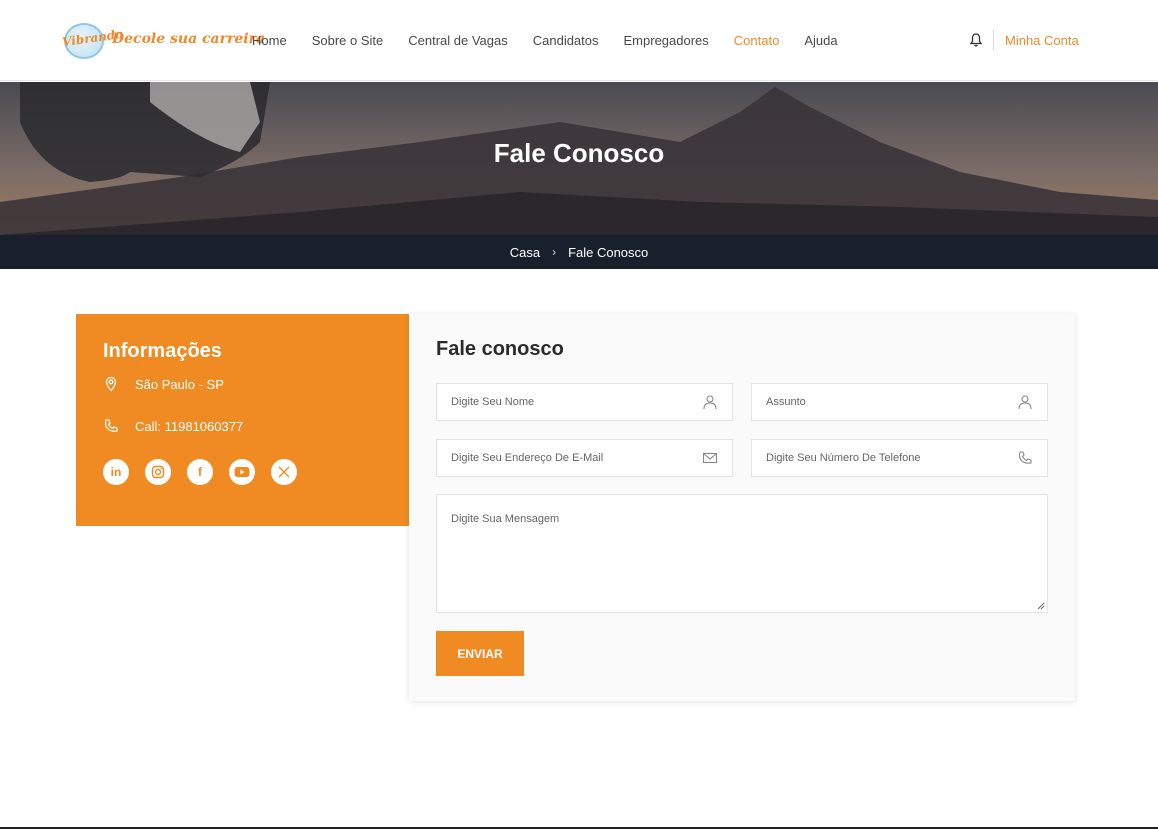  What do you see at coordinates (579, 153) in the screenshot?
I see `page-title: Fale Conosco` at bounding box center [579, 153].